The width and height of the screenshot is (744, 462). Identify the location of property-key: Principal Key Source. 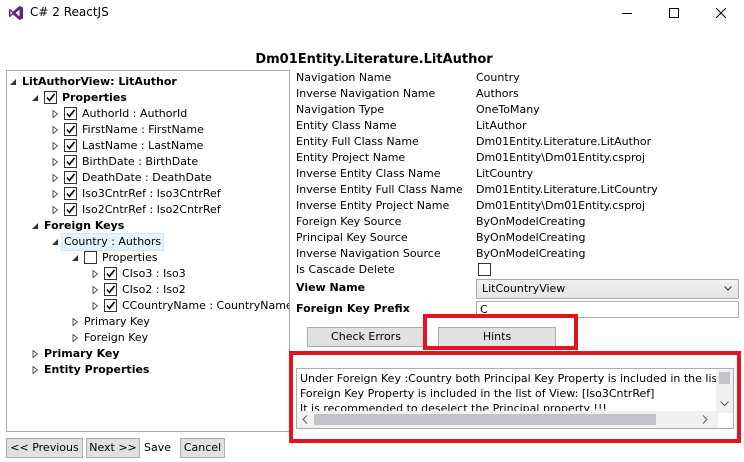
(352, 237).